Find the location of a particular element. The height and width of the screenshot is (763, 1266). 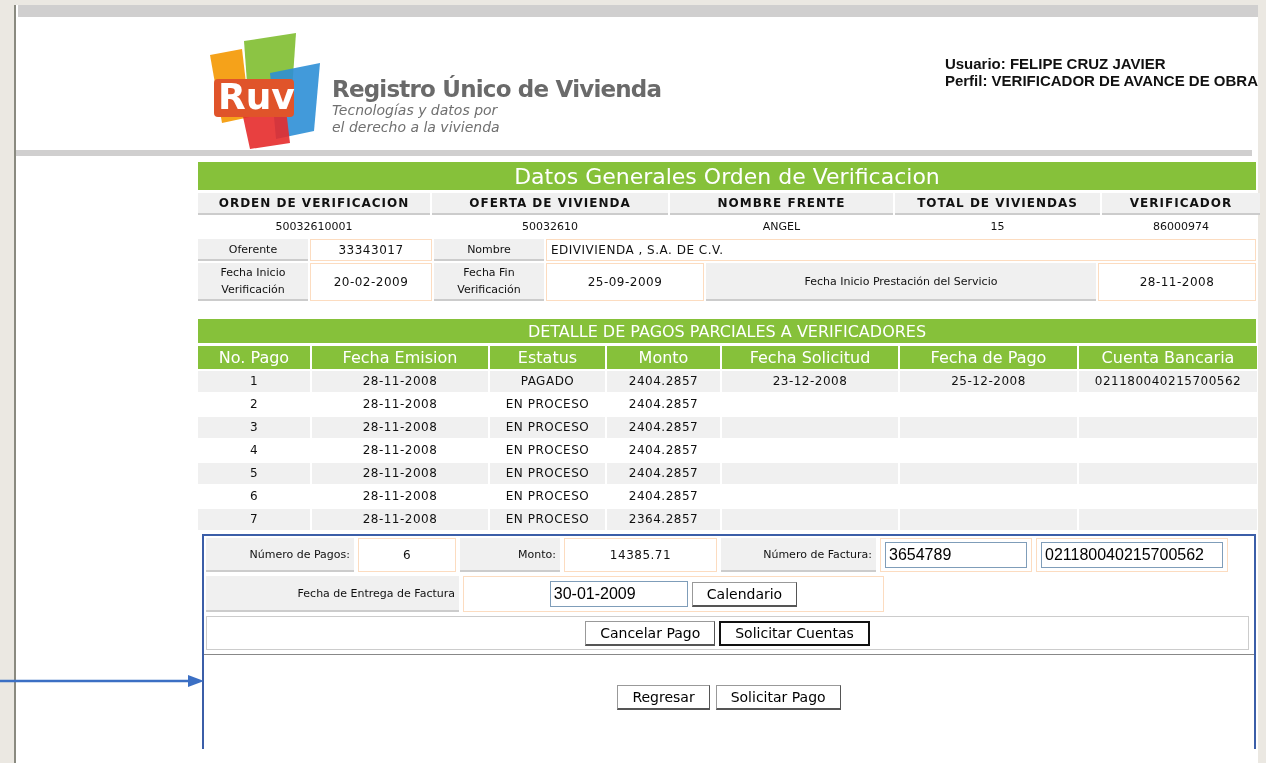

column-header: Fecha Solicitud is located at coordinates (810, 357).